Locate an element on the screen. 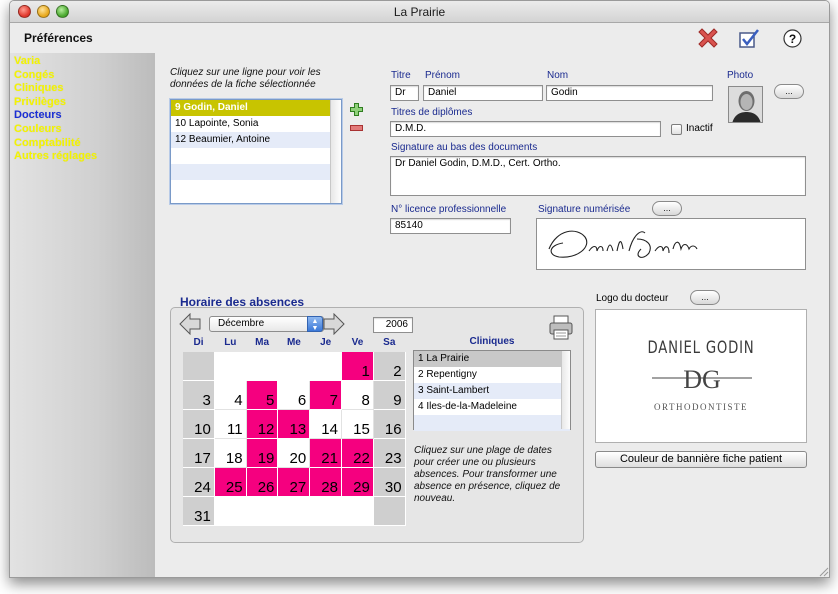 The image size is (838, 594). resize-grip-icon is located at coordinates (823, 571).